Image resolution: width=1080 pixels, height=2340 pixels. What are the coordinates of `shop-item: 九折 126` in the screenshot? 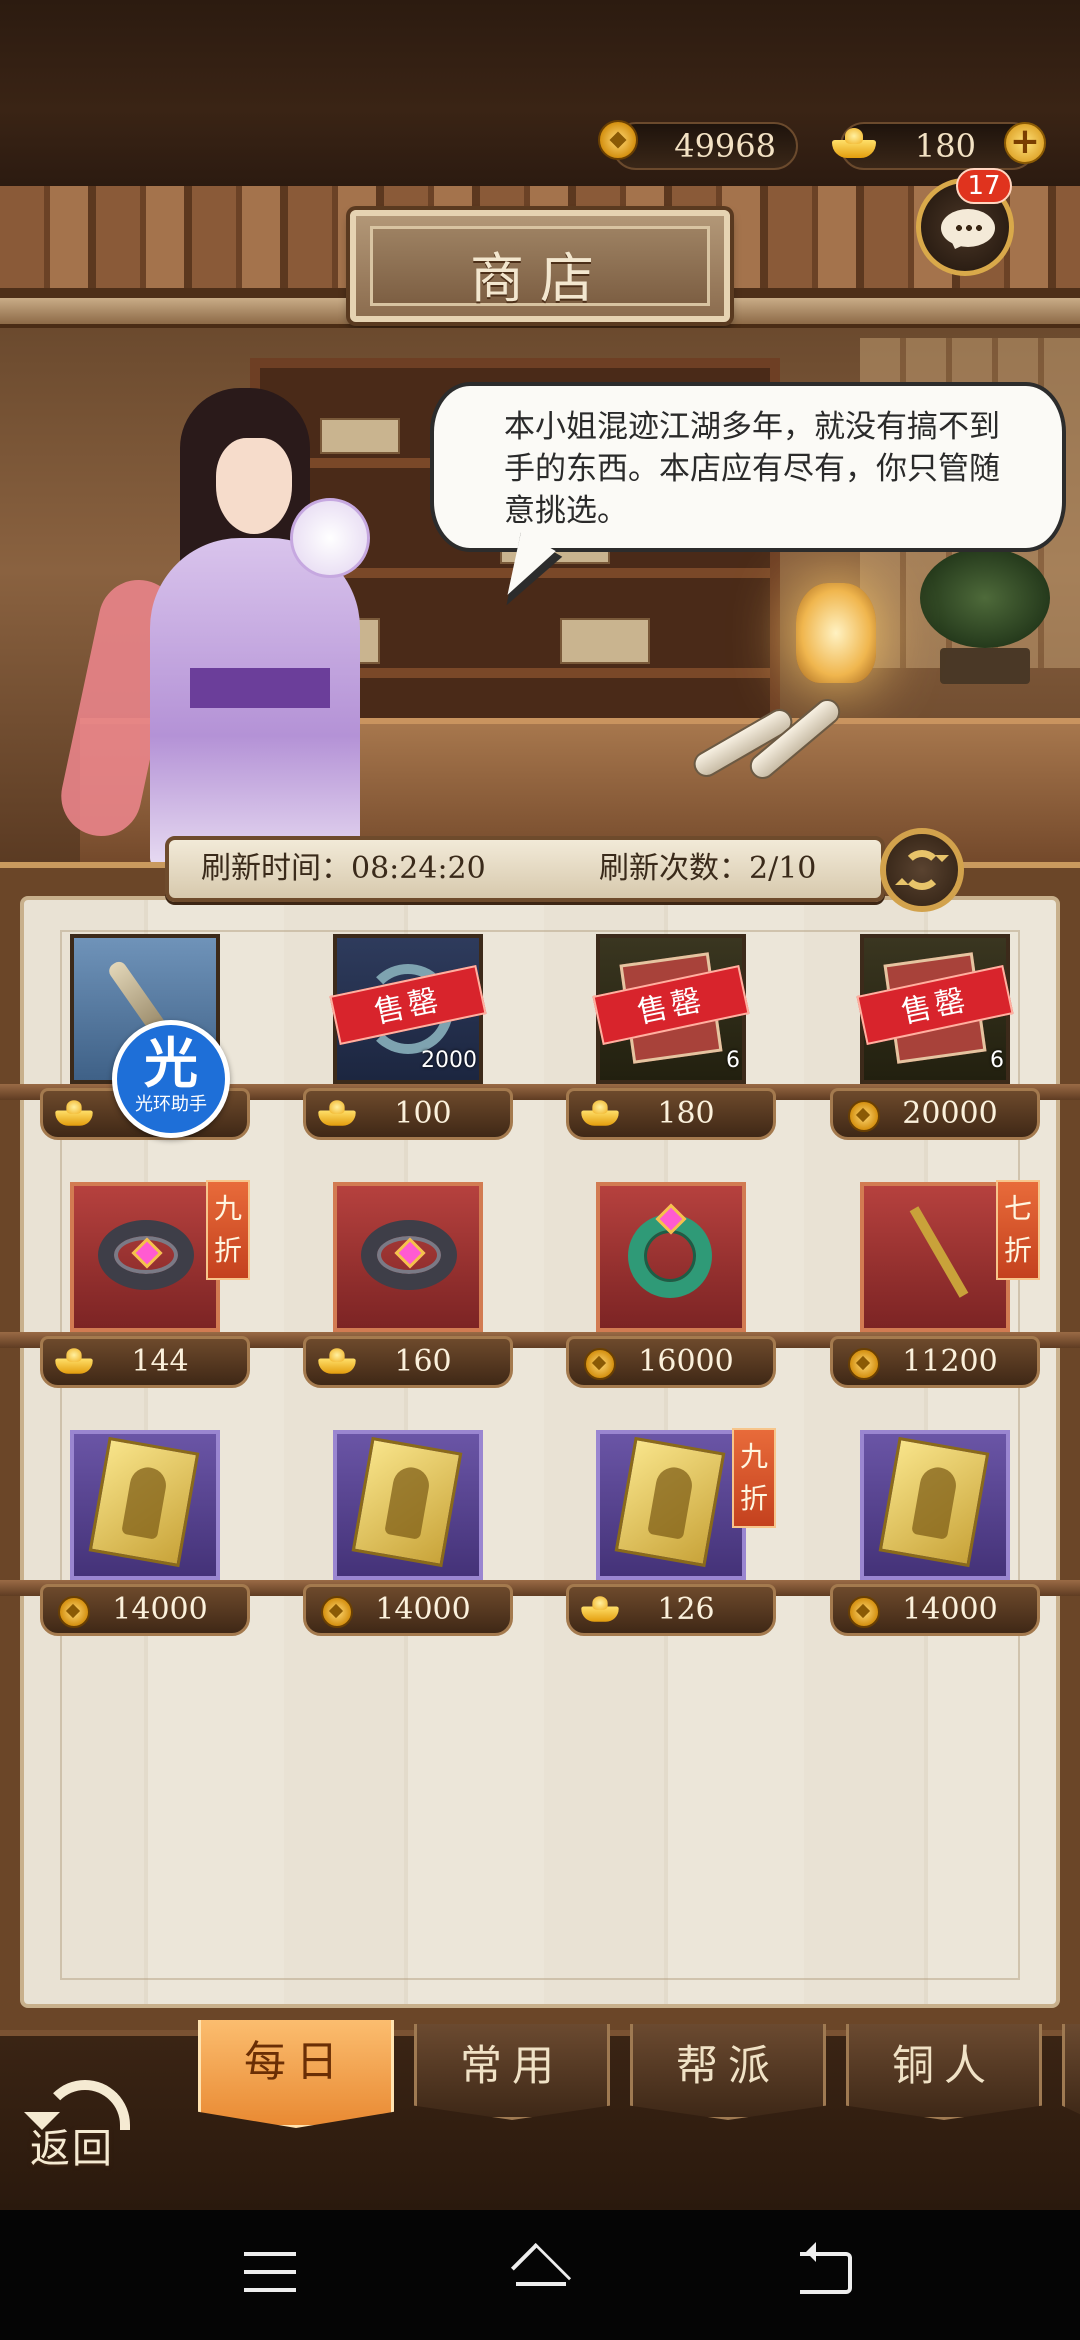 It's located at (671, 1538).